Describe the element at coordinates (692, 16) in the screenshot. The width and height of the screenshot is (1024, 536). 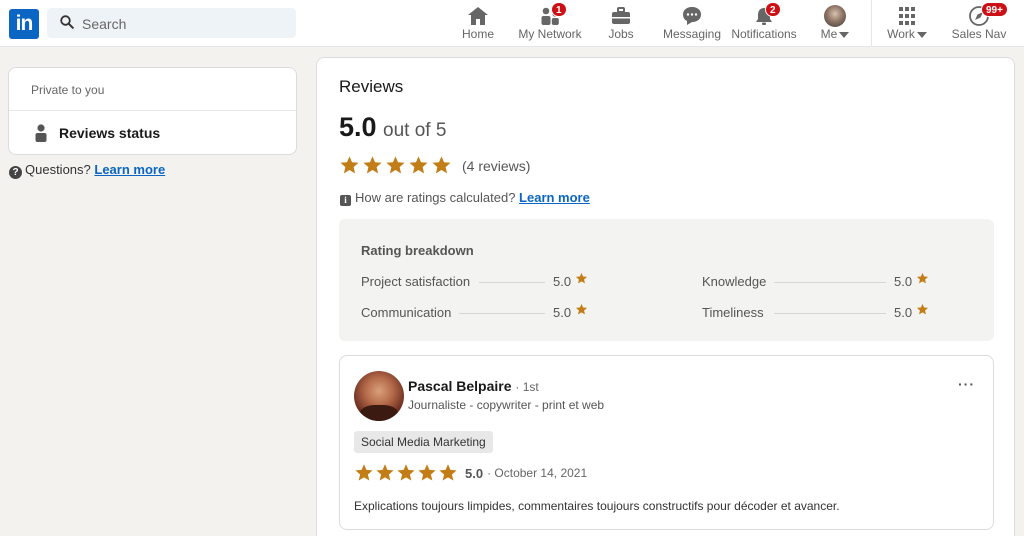
I see `message-icon` at that location.